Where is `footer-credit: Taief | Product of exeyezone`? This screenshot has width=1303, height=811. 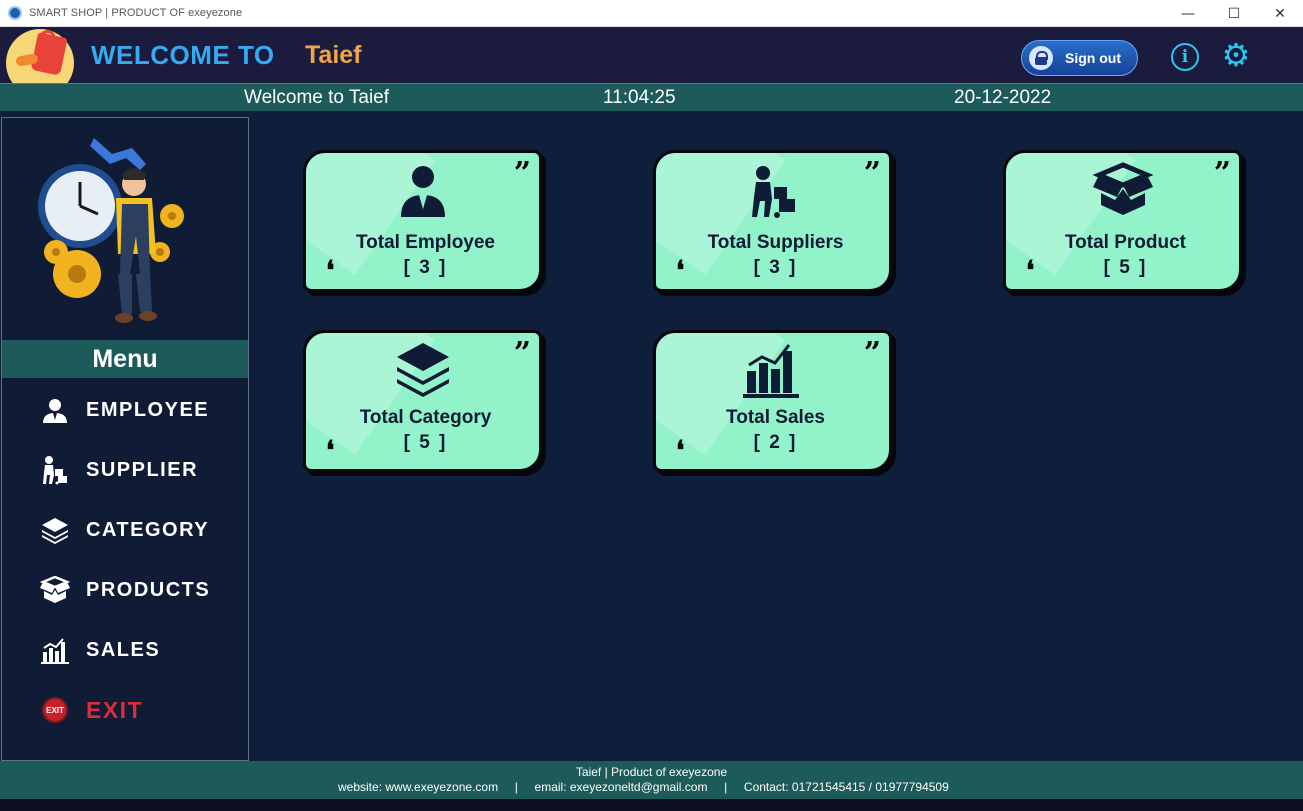 footer-credit: Taief | Product of exeyezone is located at coordinates (651, 772).